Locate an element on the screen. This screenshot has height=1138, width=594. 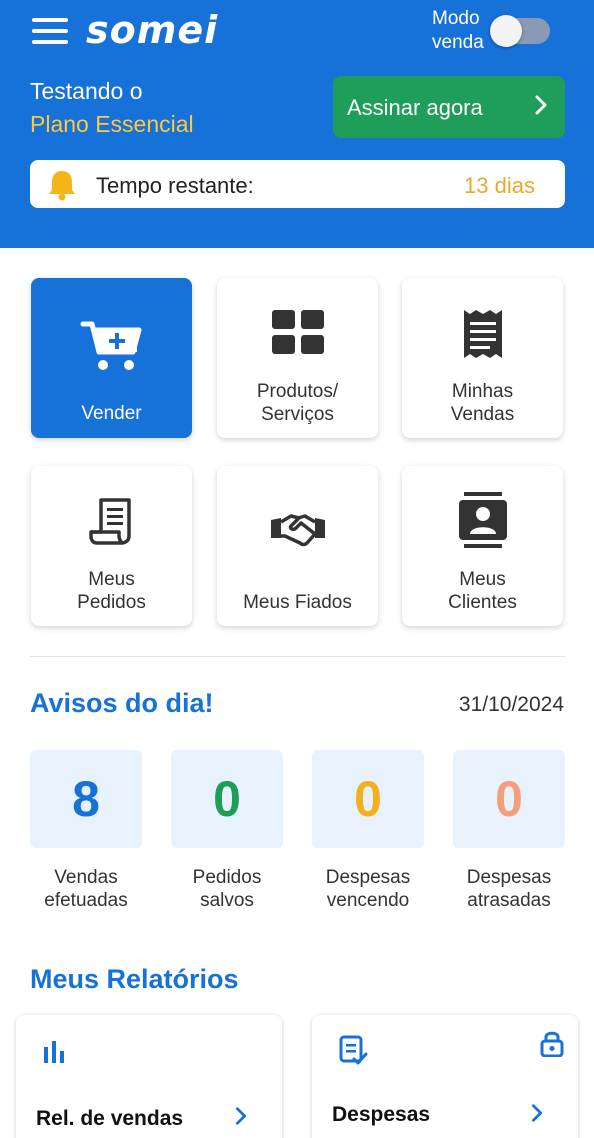
tile-produtos-servicos: Produtos/ Serviços is located at coordinates (297, 358).